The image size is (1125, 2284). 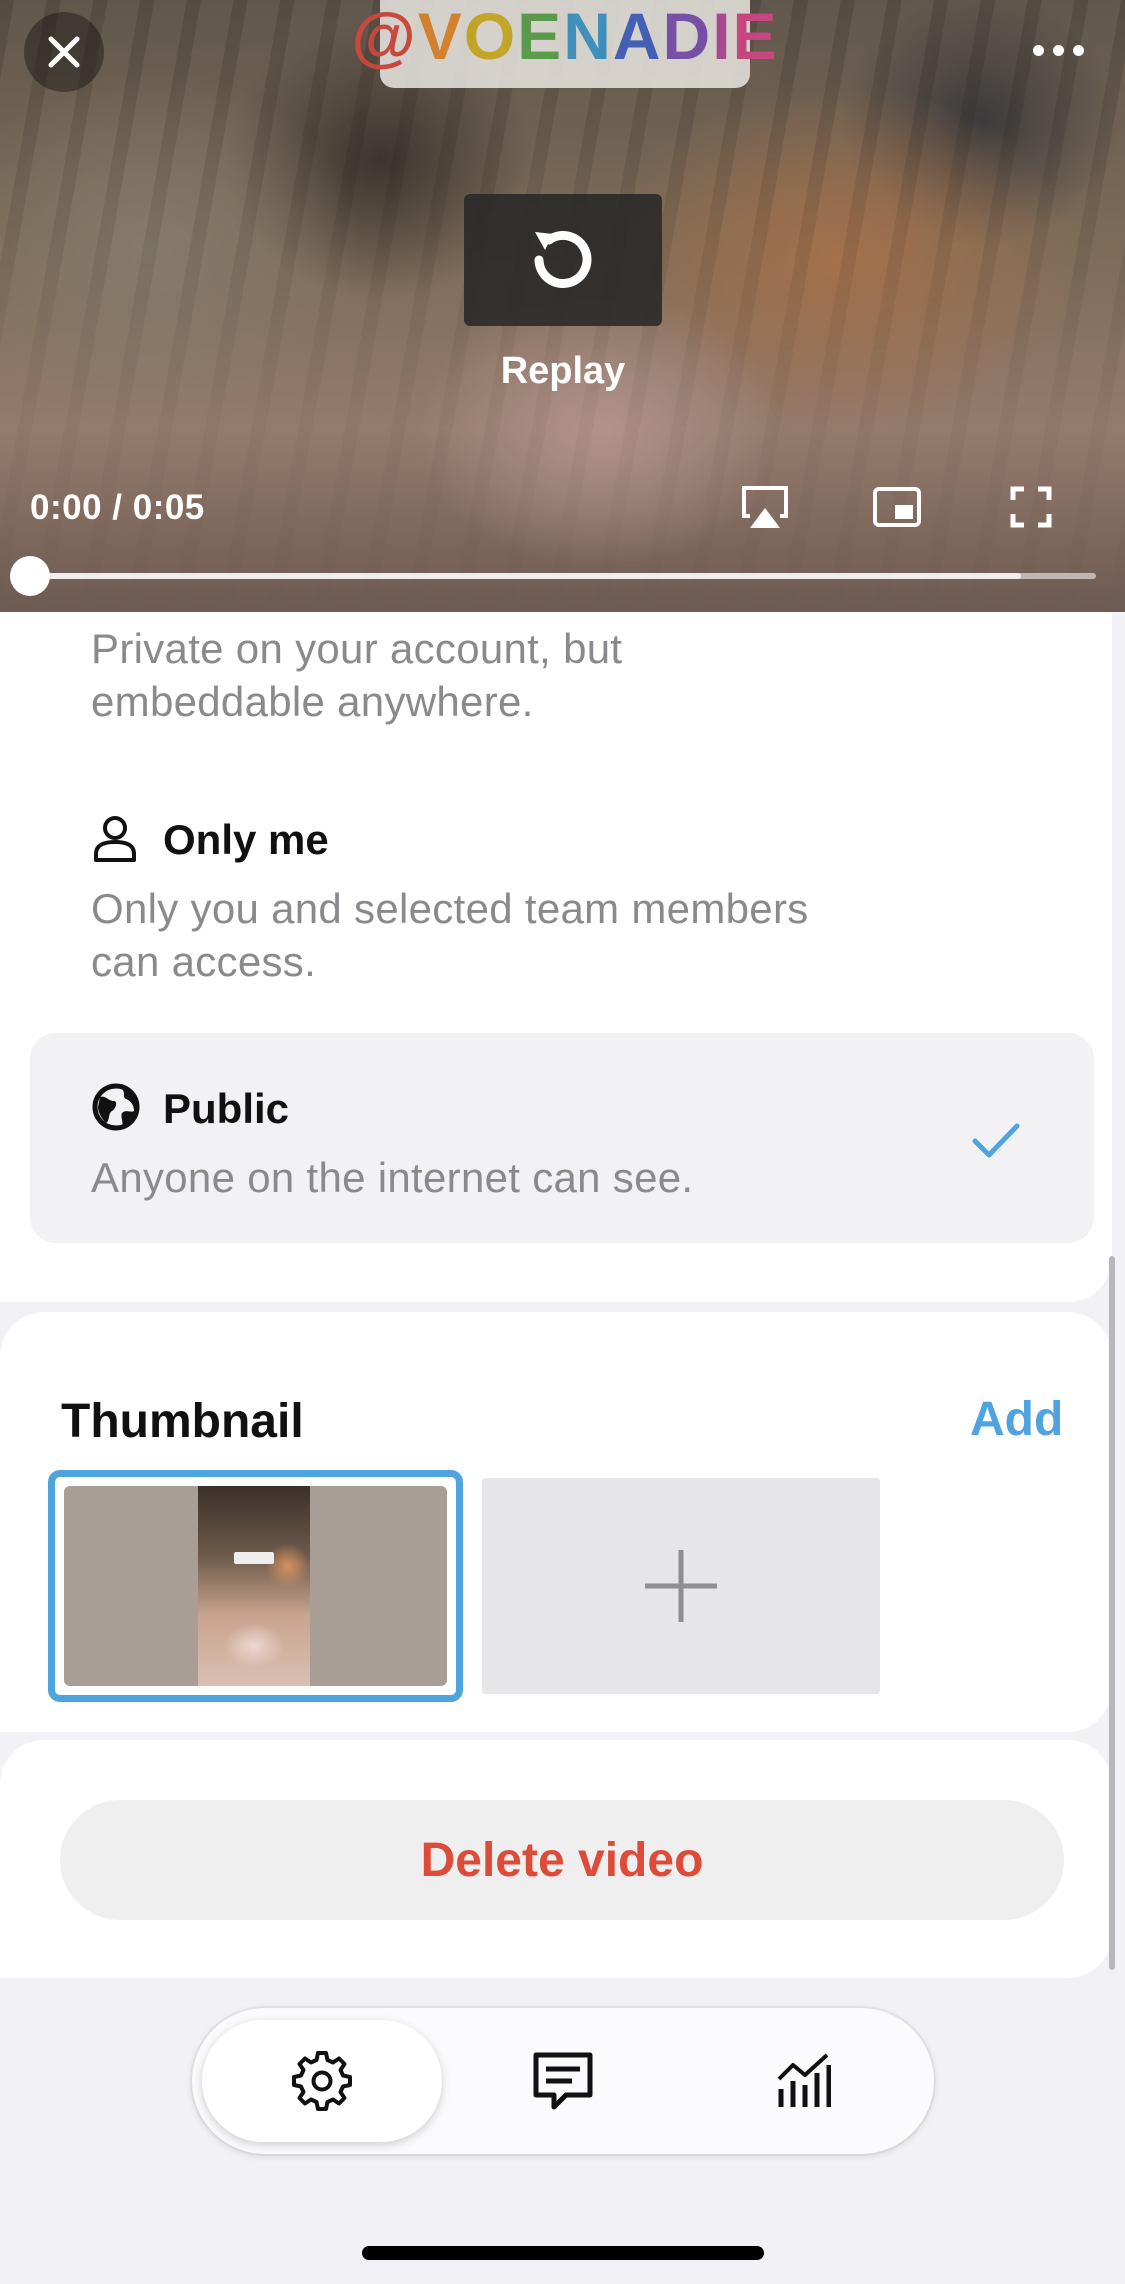 I want to click on fullscreen-button, so click(x=1031, y=507).